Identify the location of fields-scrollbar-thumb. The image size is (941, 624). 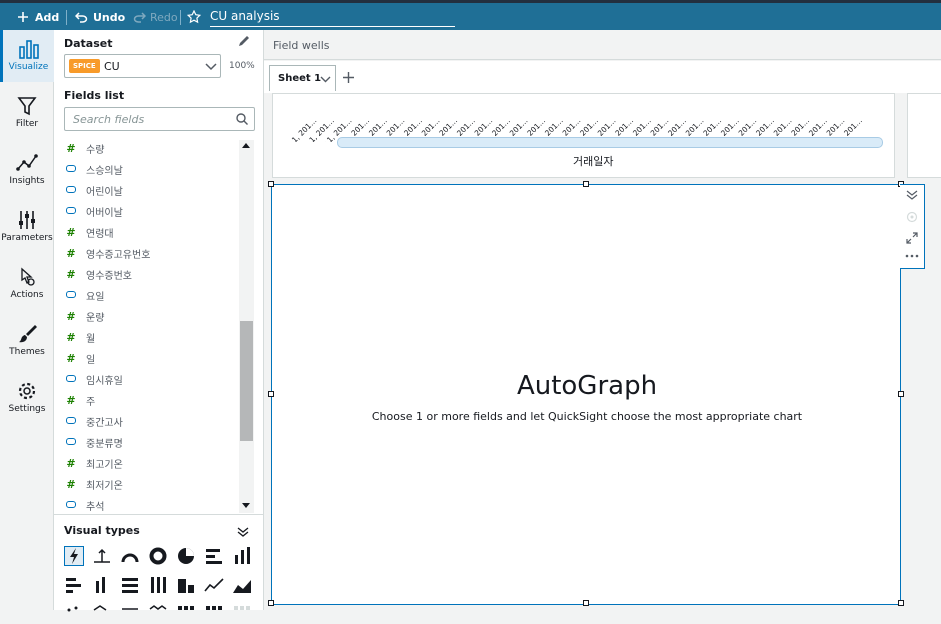
(246, 381).